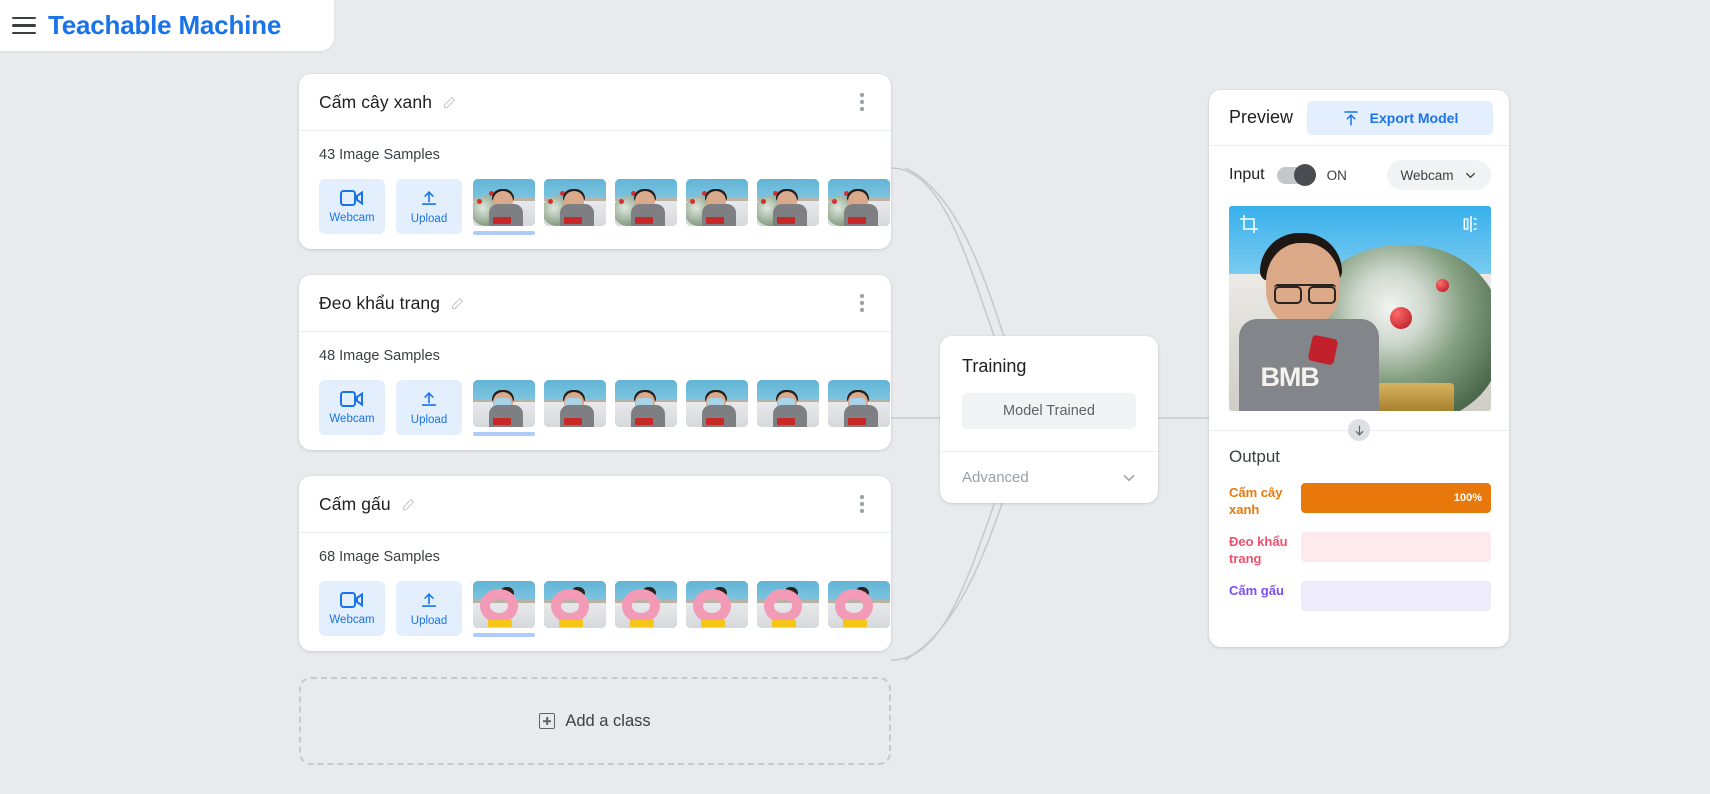  What do you see at coordinates (1336, 175) in the screenshot?
I see `input-toggle-state: ON` at bounding box center [1336, 175].